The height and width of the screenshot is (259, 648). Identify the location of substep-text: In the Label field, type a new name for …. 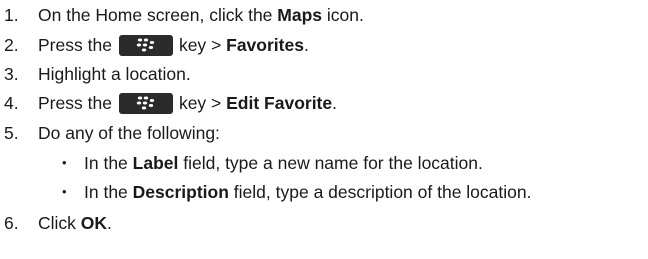
(283, 163).